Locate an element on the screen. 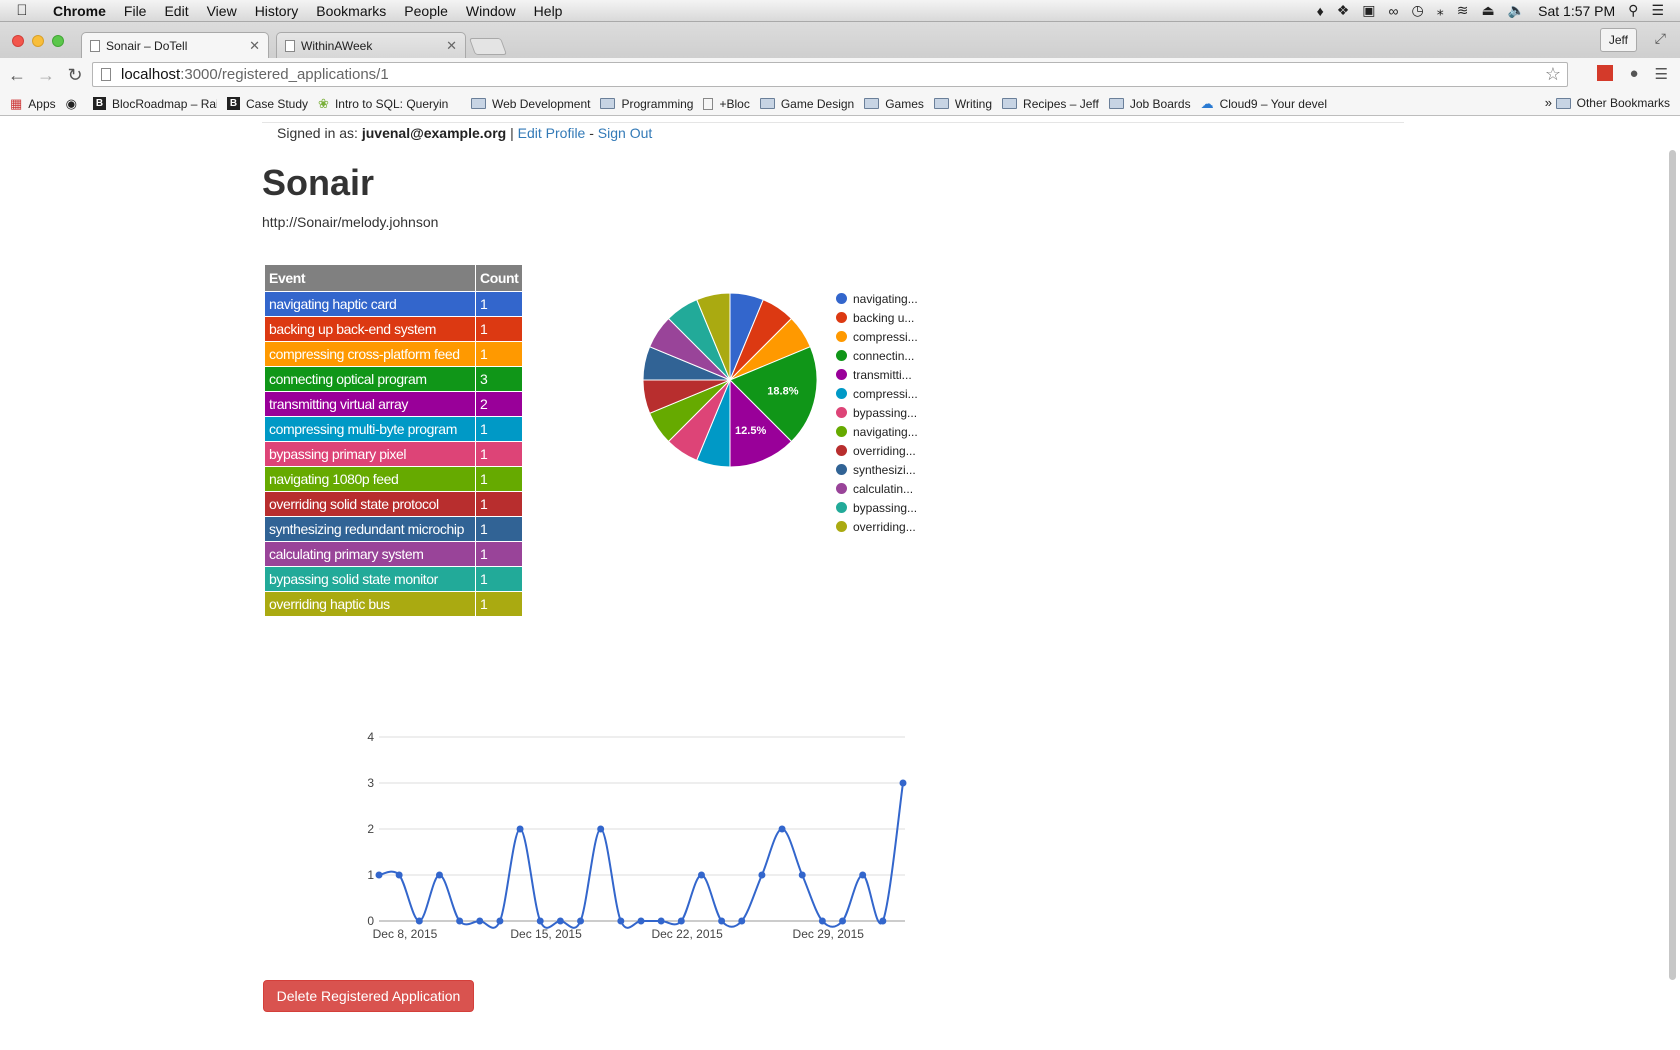  fullscreen-icon: ⤢ is located at coordinates (1660, 38).